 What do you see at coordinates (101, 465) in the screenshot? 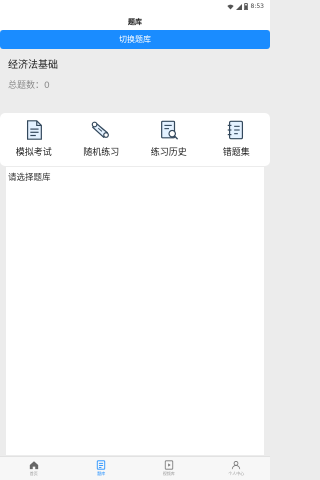
I see `question-bank-icon` at bounding box center [101, 465].